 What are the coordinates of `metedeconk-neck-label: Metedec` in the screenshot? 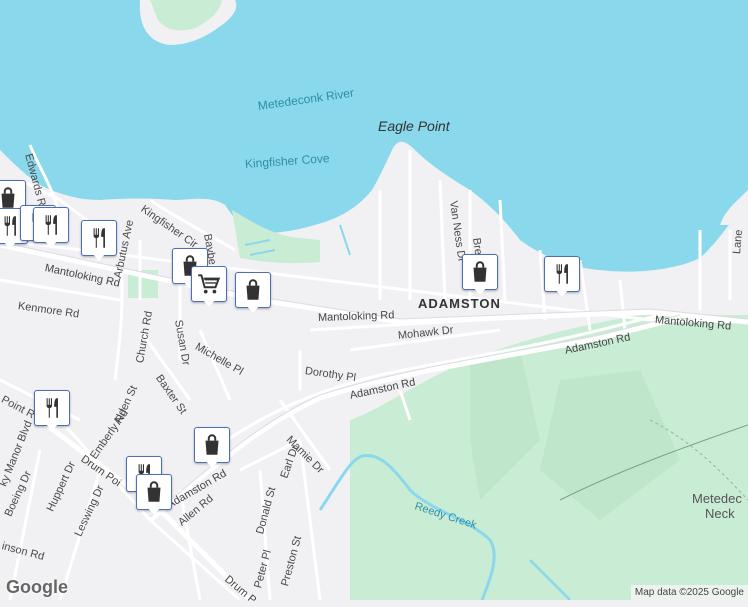 It's located at (717, 498).